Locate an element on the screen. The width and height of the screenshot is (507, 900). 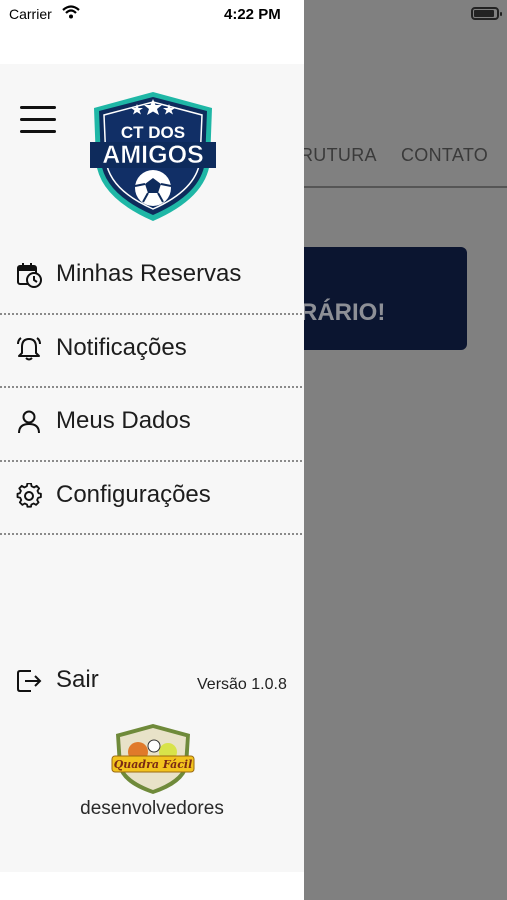
logout-label: Sair is located at coordinates (77, 679).